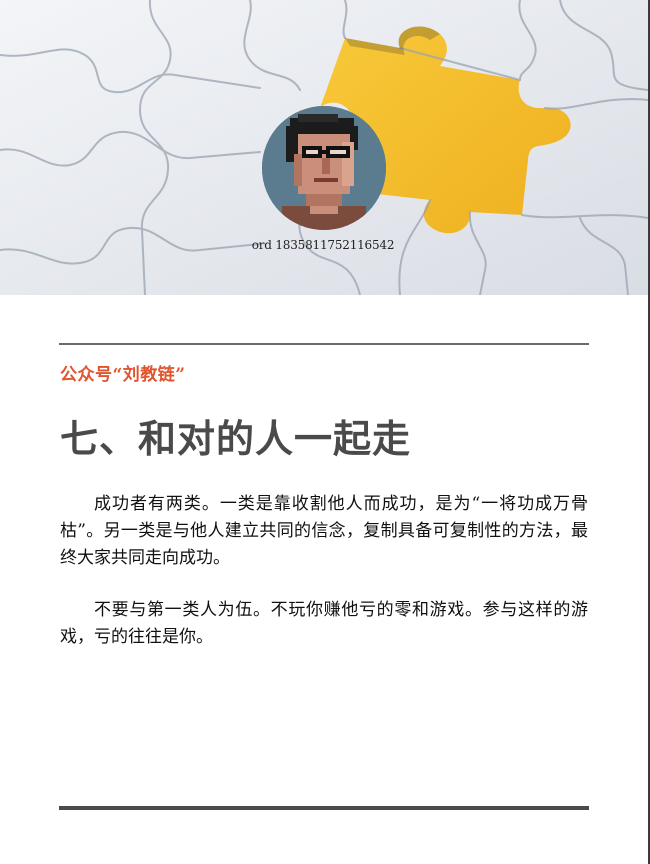  I want to click on source-label: 公众号“刘教链”, so click(123, 375).